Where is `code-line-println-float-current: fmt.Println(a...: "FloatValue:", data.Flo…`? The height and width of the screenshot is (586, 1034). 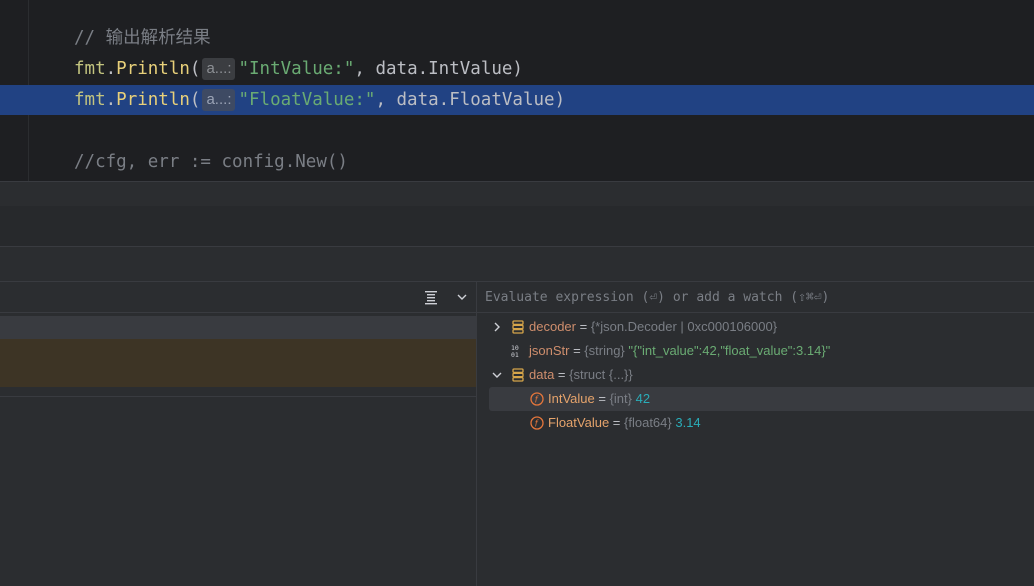
code-line-println-float-current: fmt.Println(a...: "FloatValue:", data.Flo… is located at coordinates (517, 100).